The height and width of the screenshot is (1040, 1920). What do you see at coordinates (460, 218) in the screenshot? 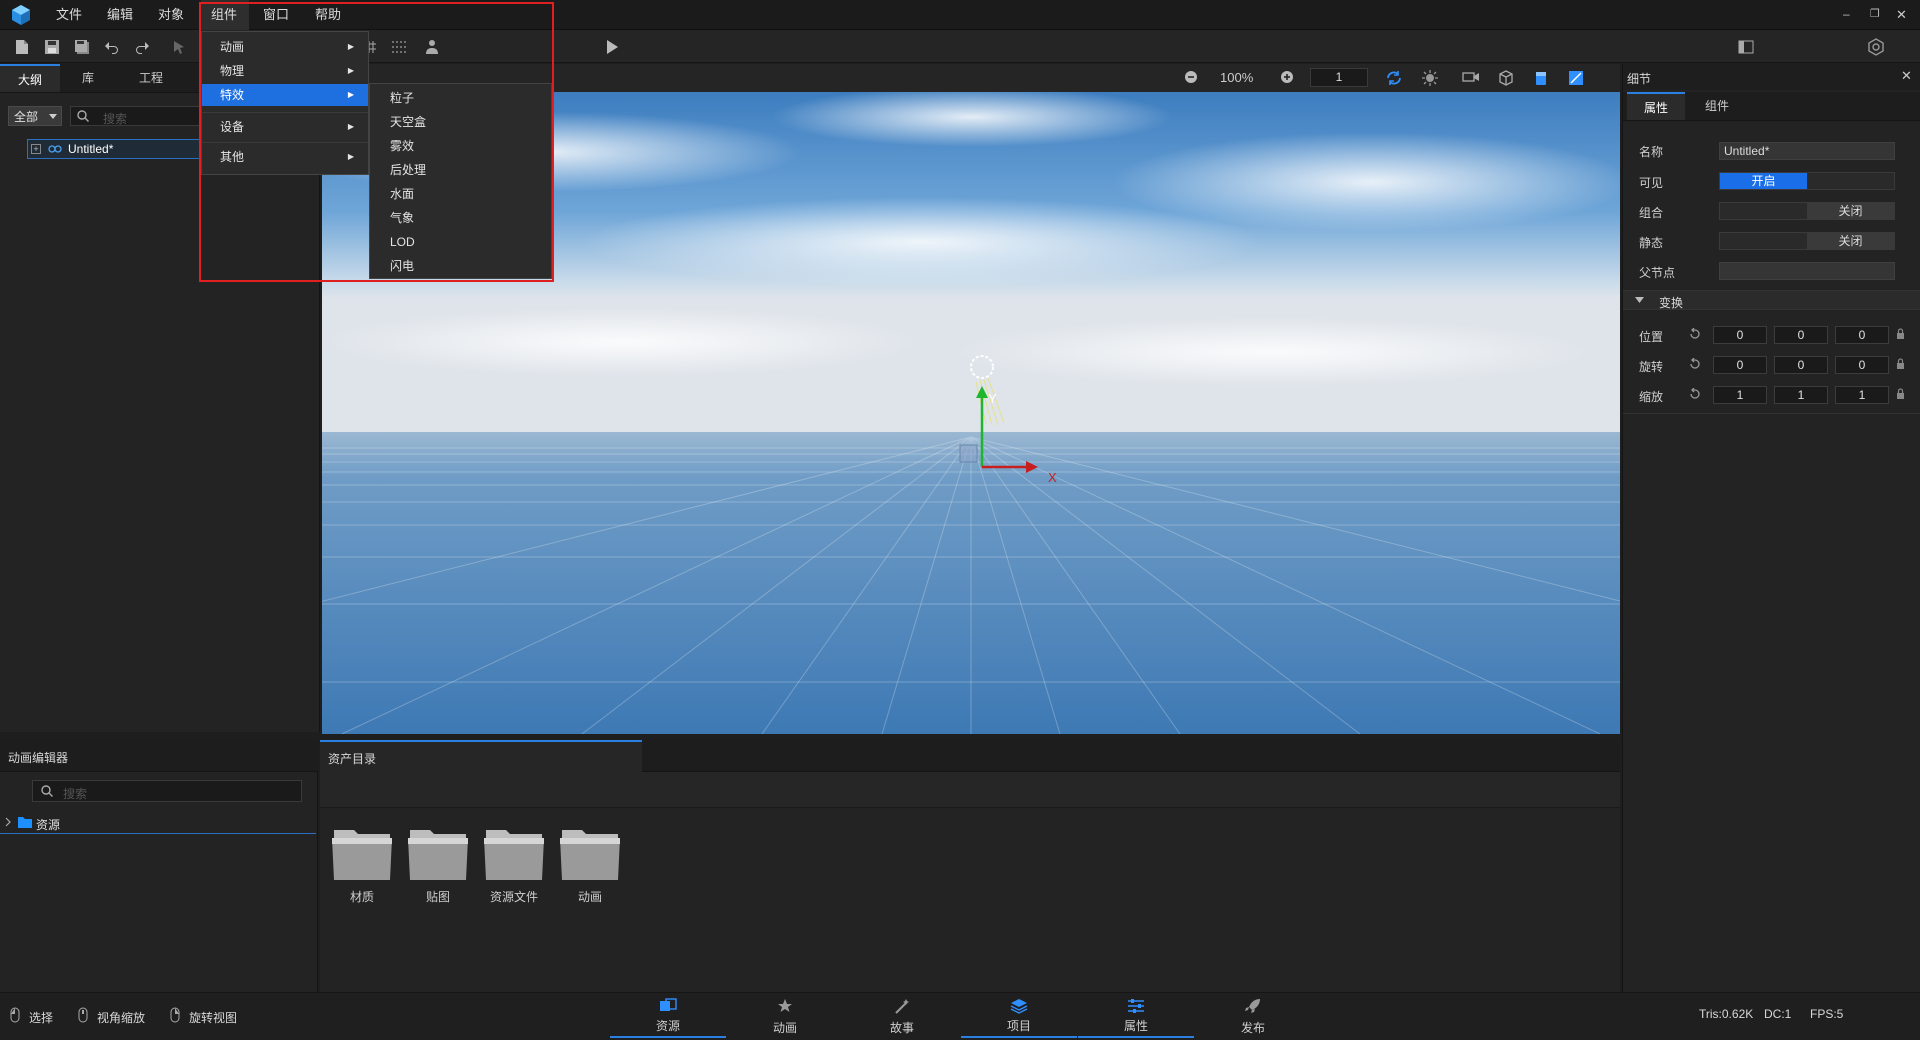
I see `submenu-item-weather: 气象` at bounding box center [460, 218].